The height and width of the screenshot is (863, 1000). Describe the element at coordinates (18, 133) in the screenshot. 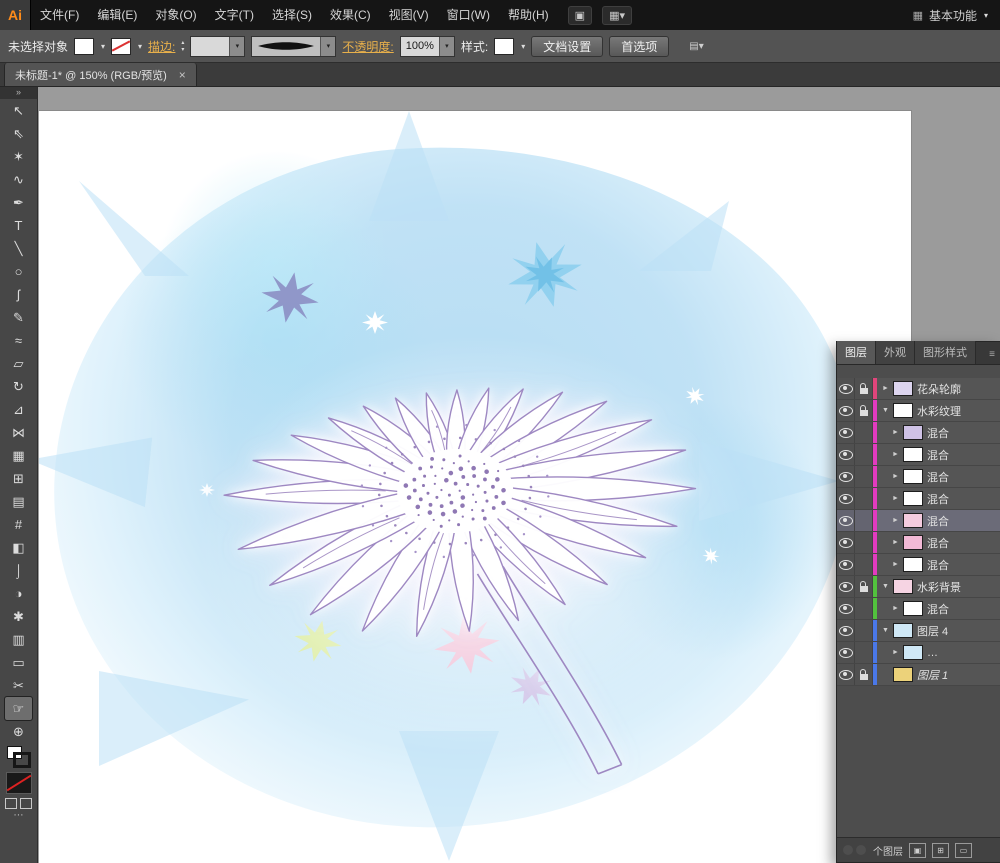

I see `direct-selection-tool: ⇖` at that location.